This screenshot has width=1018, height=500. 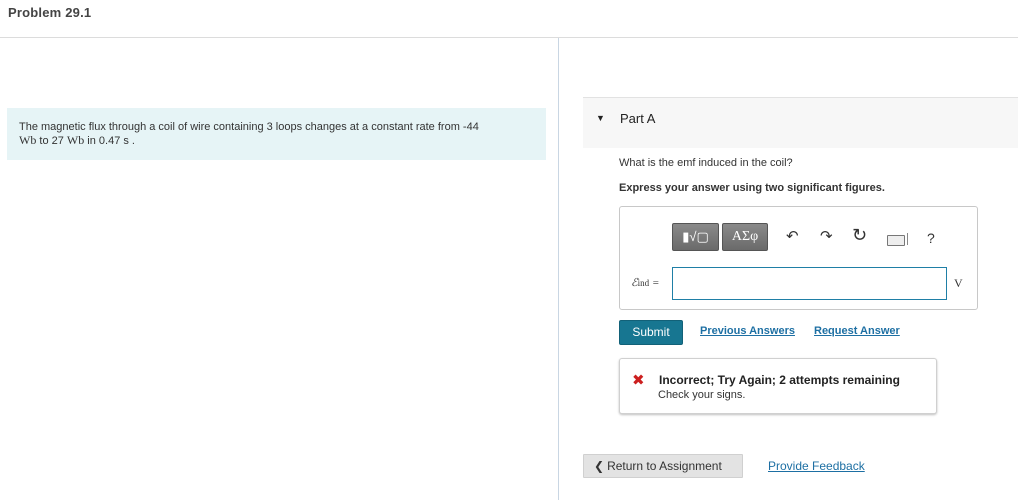 I want to click on answer-label: ℰind =, so click(x=645, y=282).